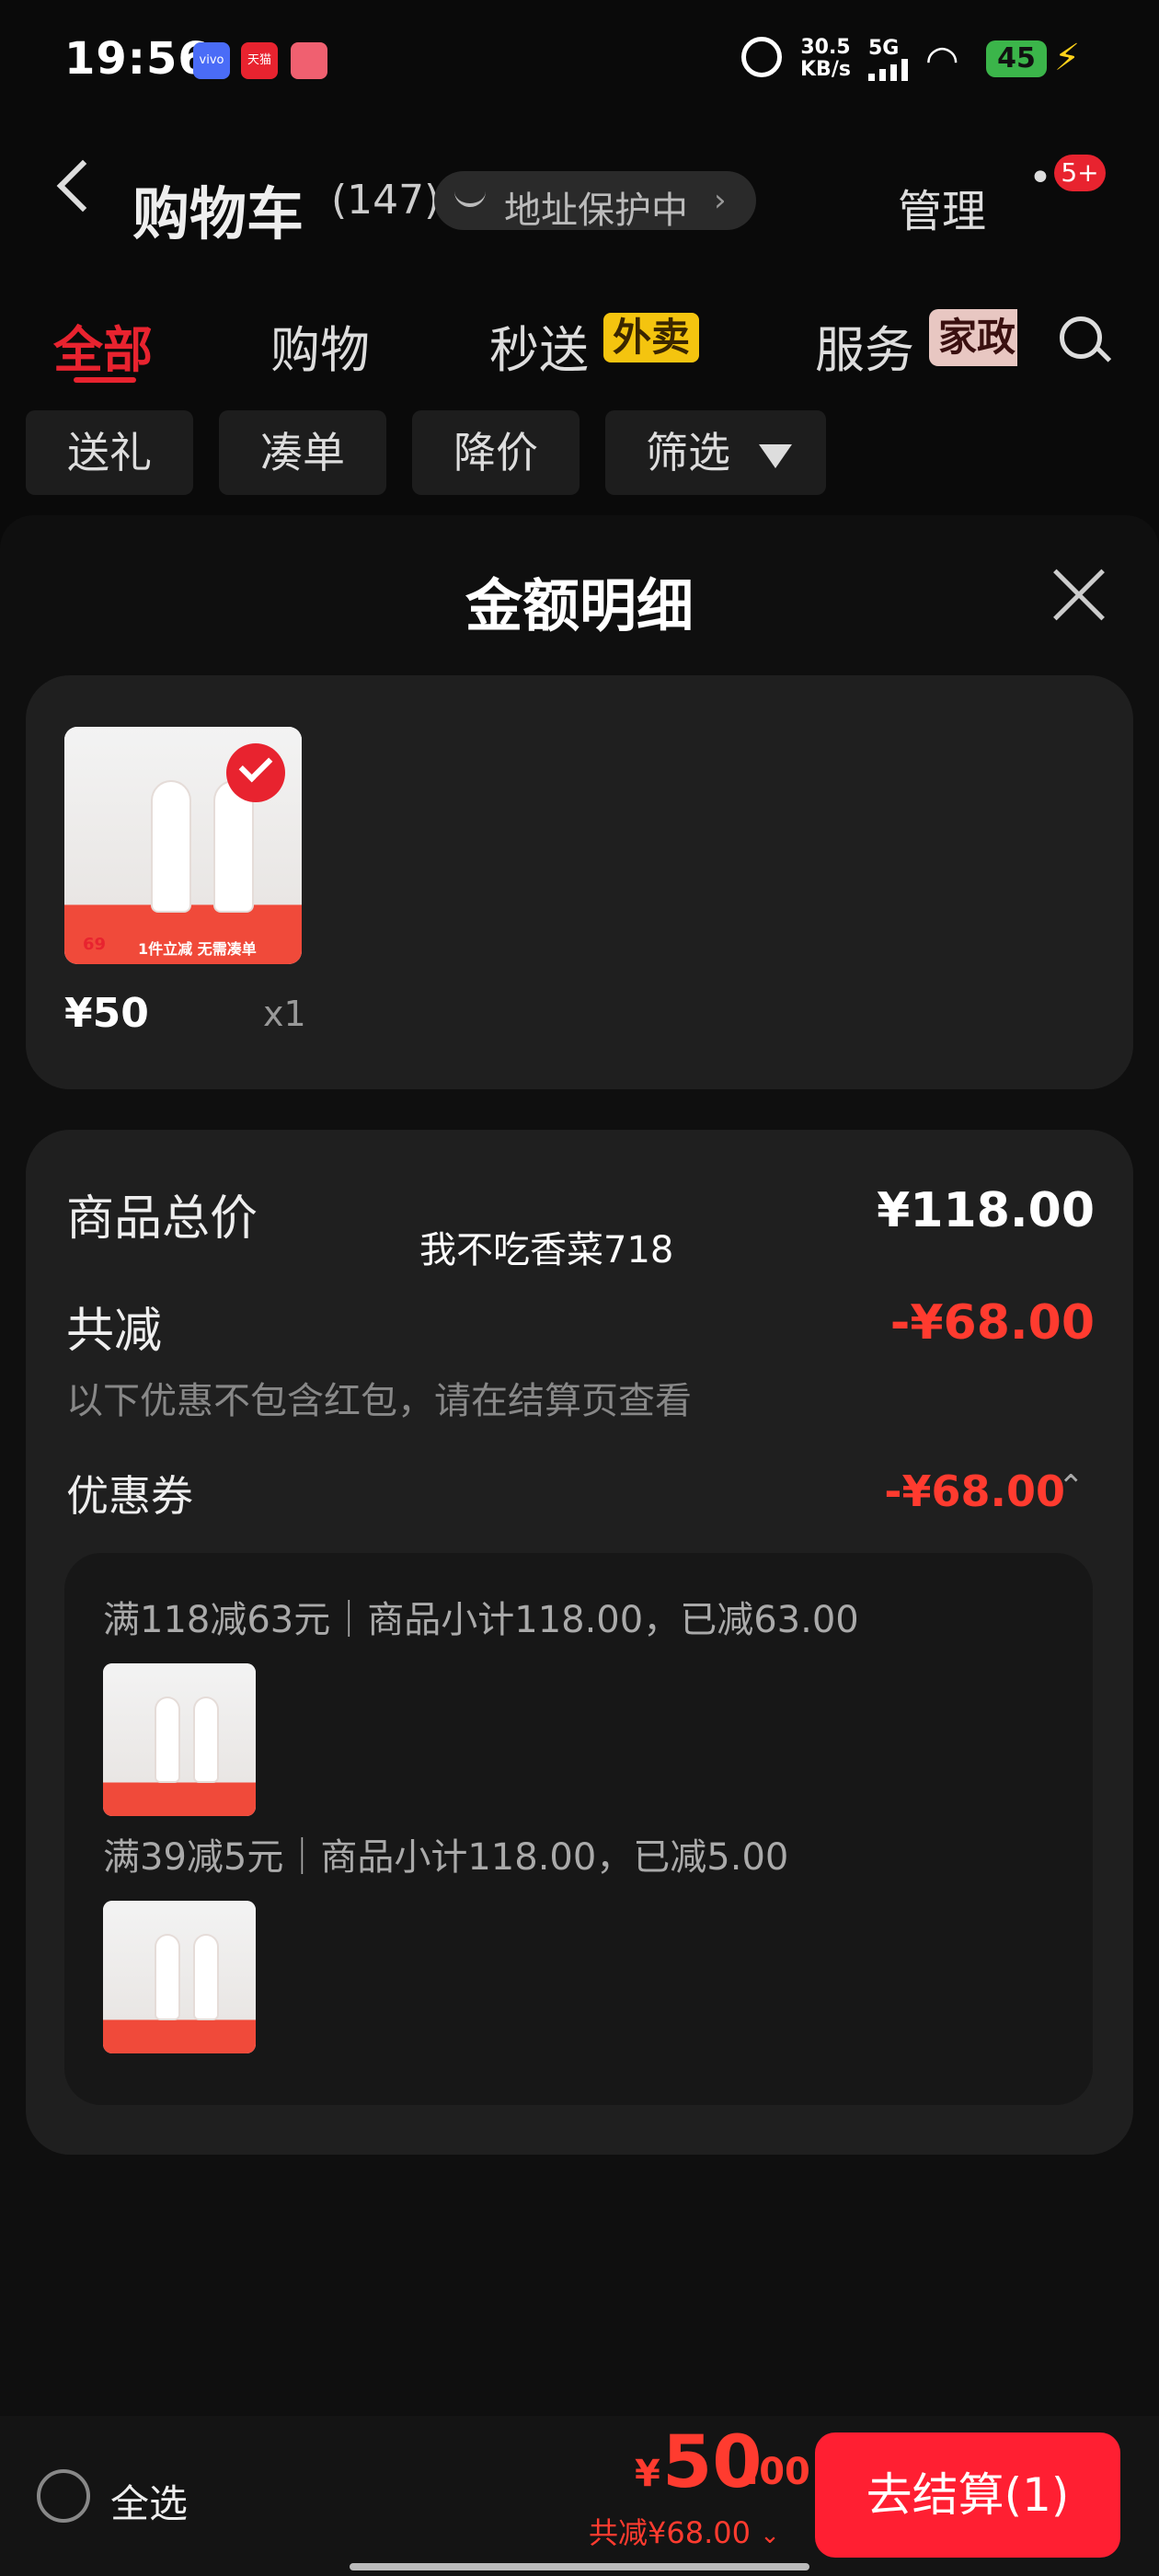 This screenshot has width=1159, height=2576. What do you see at coordinates (149, 2501) in the screenshot?
I see `select-all-label: 全选` at bounding box center [149, 2501].